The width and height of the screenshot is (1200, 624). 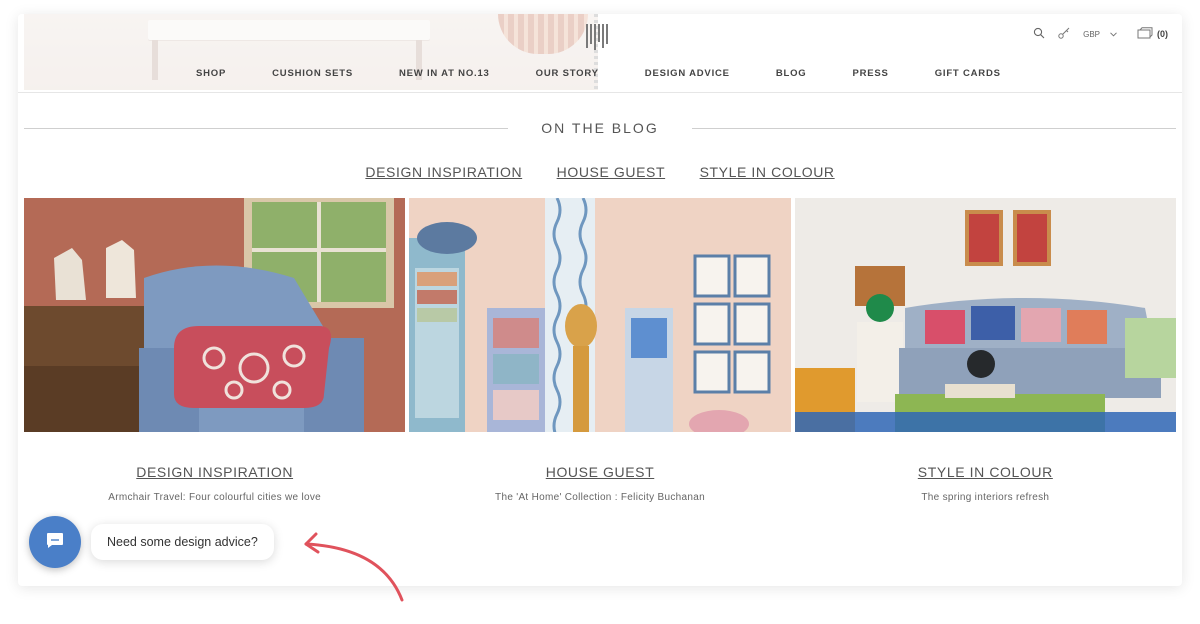 I want to click on house-guest-illustration, so click(x=600, y=315).